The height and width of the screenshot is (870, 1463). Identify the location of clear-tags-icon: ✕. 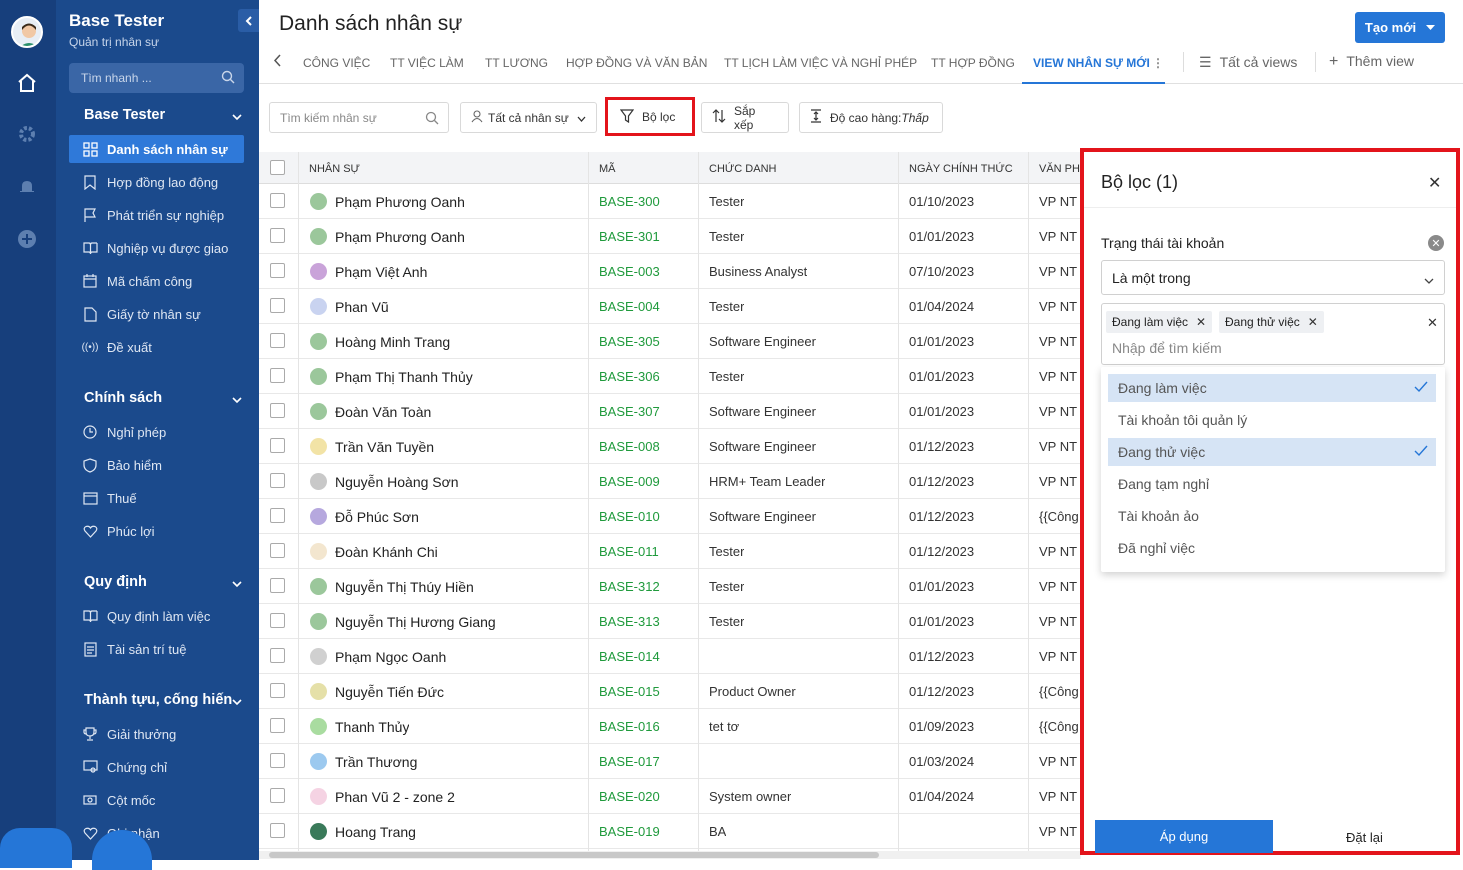
(1432, 323).